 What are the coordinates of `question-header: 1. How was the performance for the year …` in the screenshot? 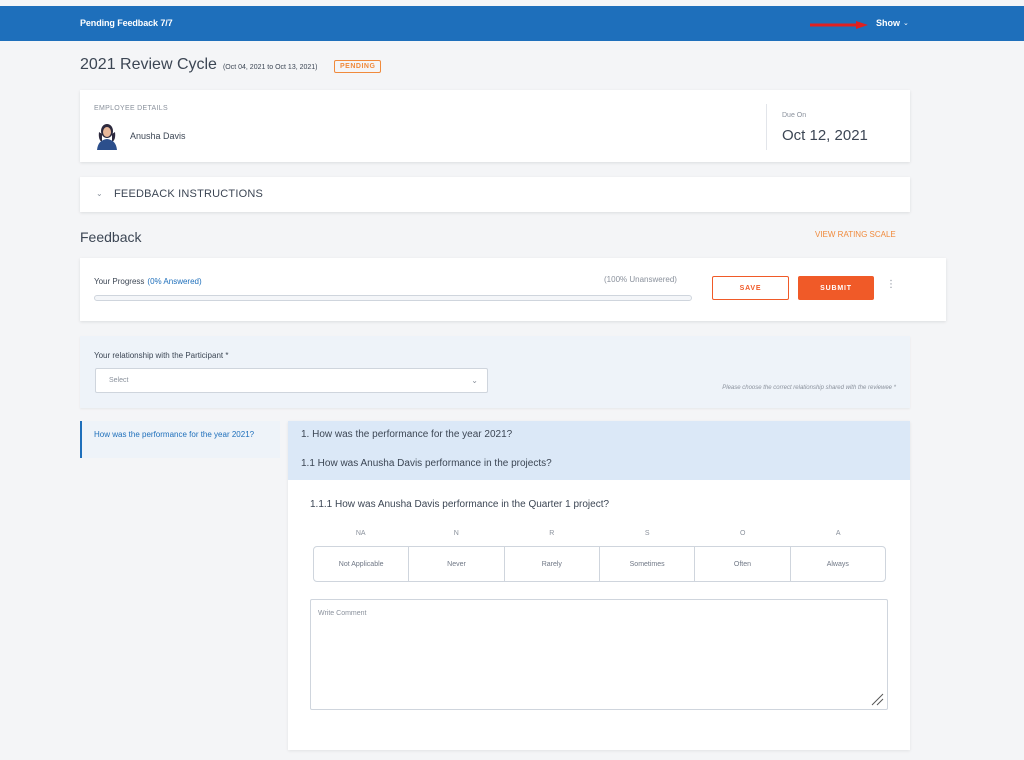 It's located at (599, 450).